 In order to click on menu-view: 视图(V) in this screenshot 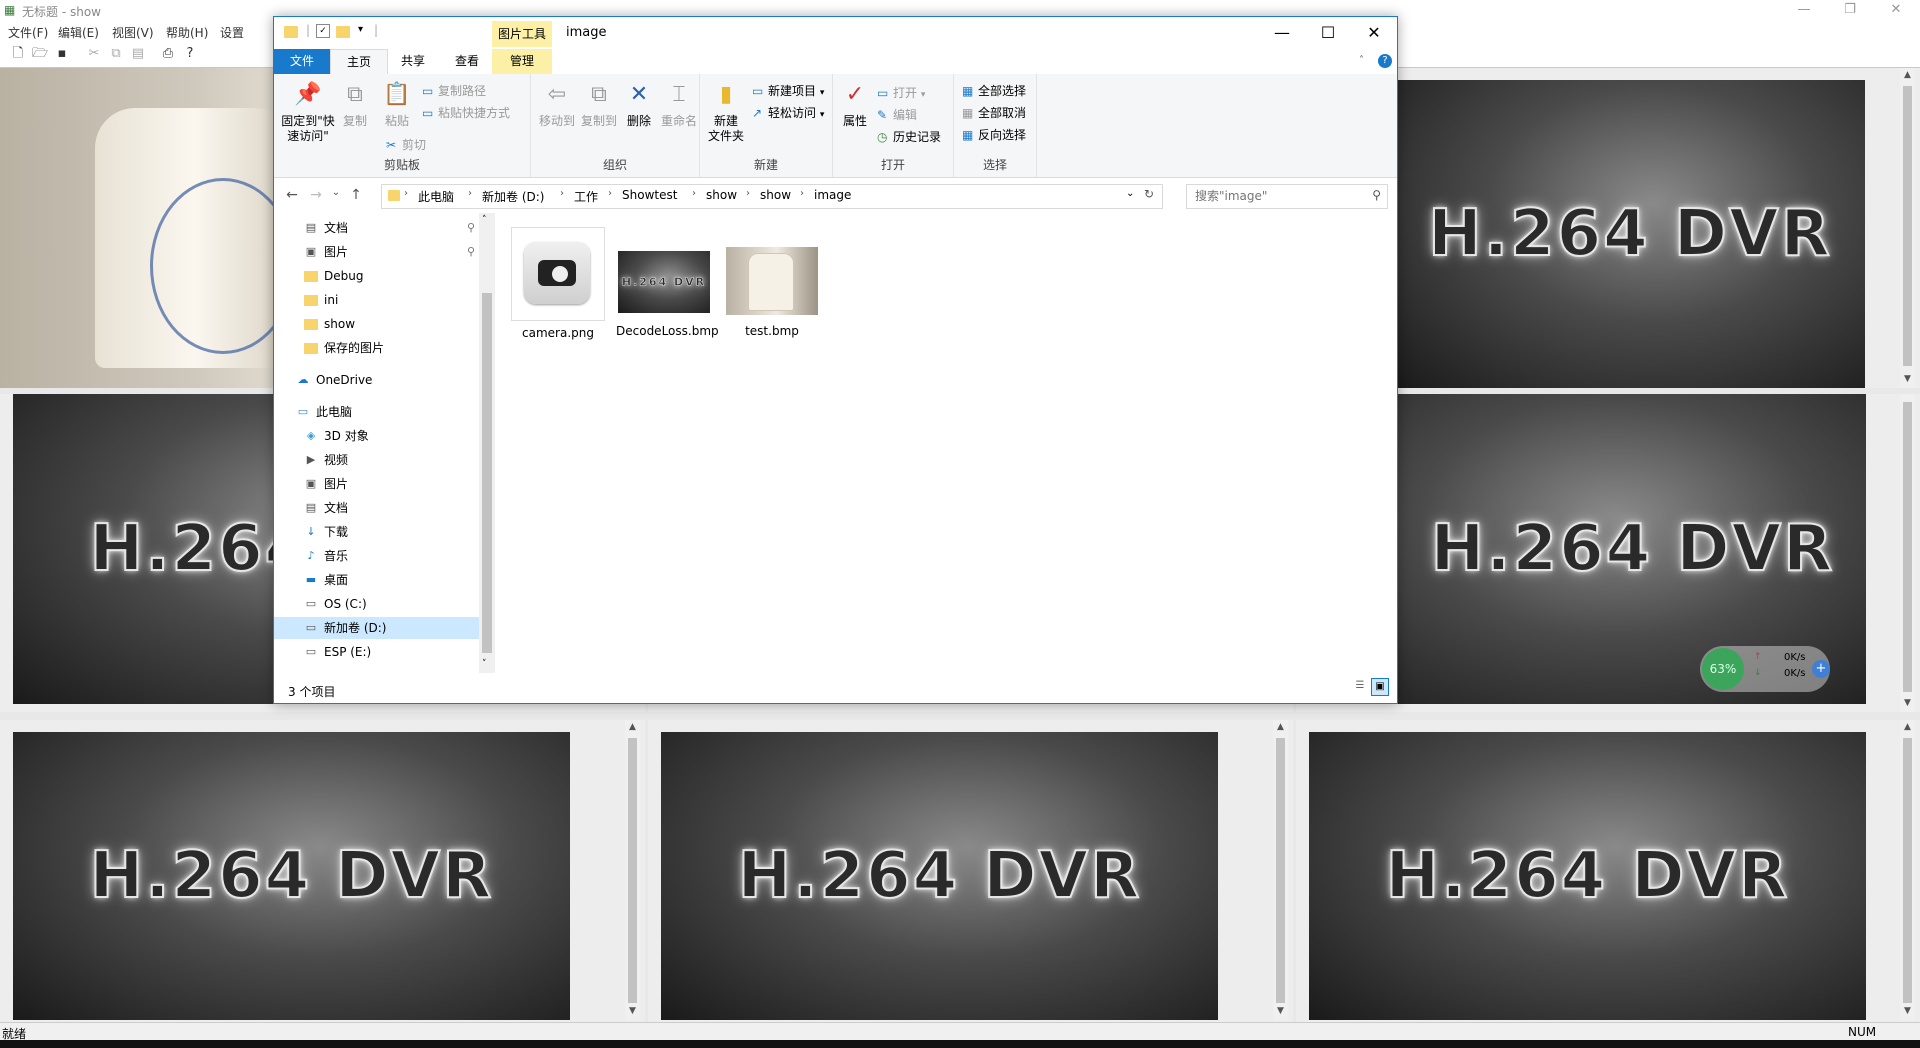, I will do `click(133, 32)`.